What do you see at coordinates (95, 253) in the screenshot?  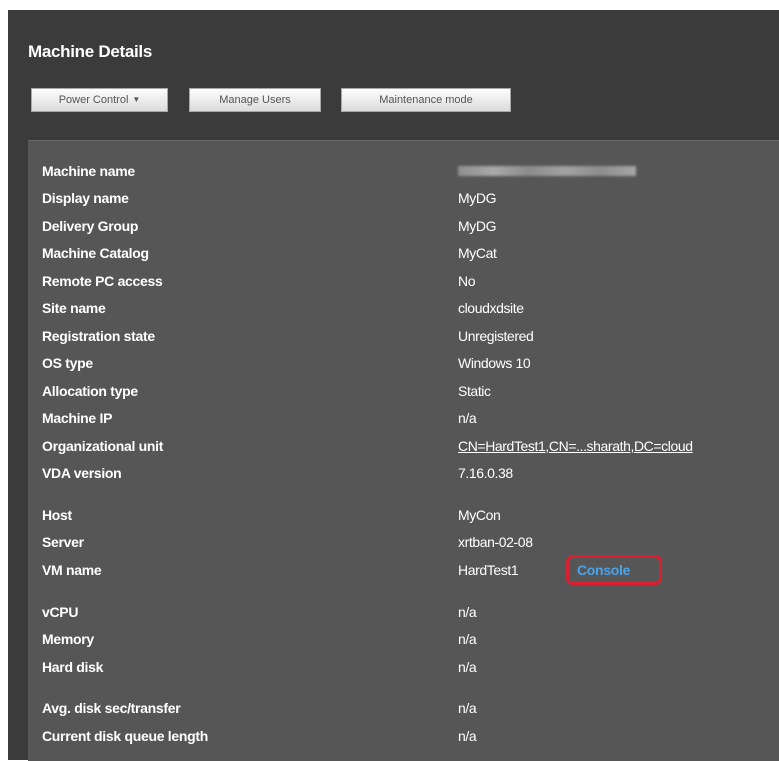 I see `machine-catalog-label: Machine Catalog` at bounding box center [95, 253].